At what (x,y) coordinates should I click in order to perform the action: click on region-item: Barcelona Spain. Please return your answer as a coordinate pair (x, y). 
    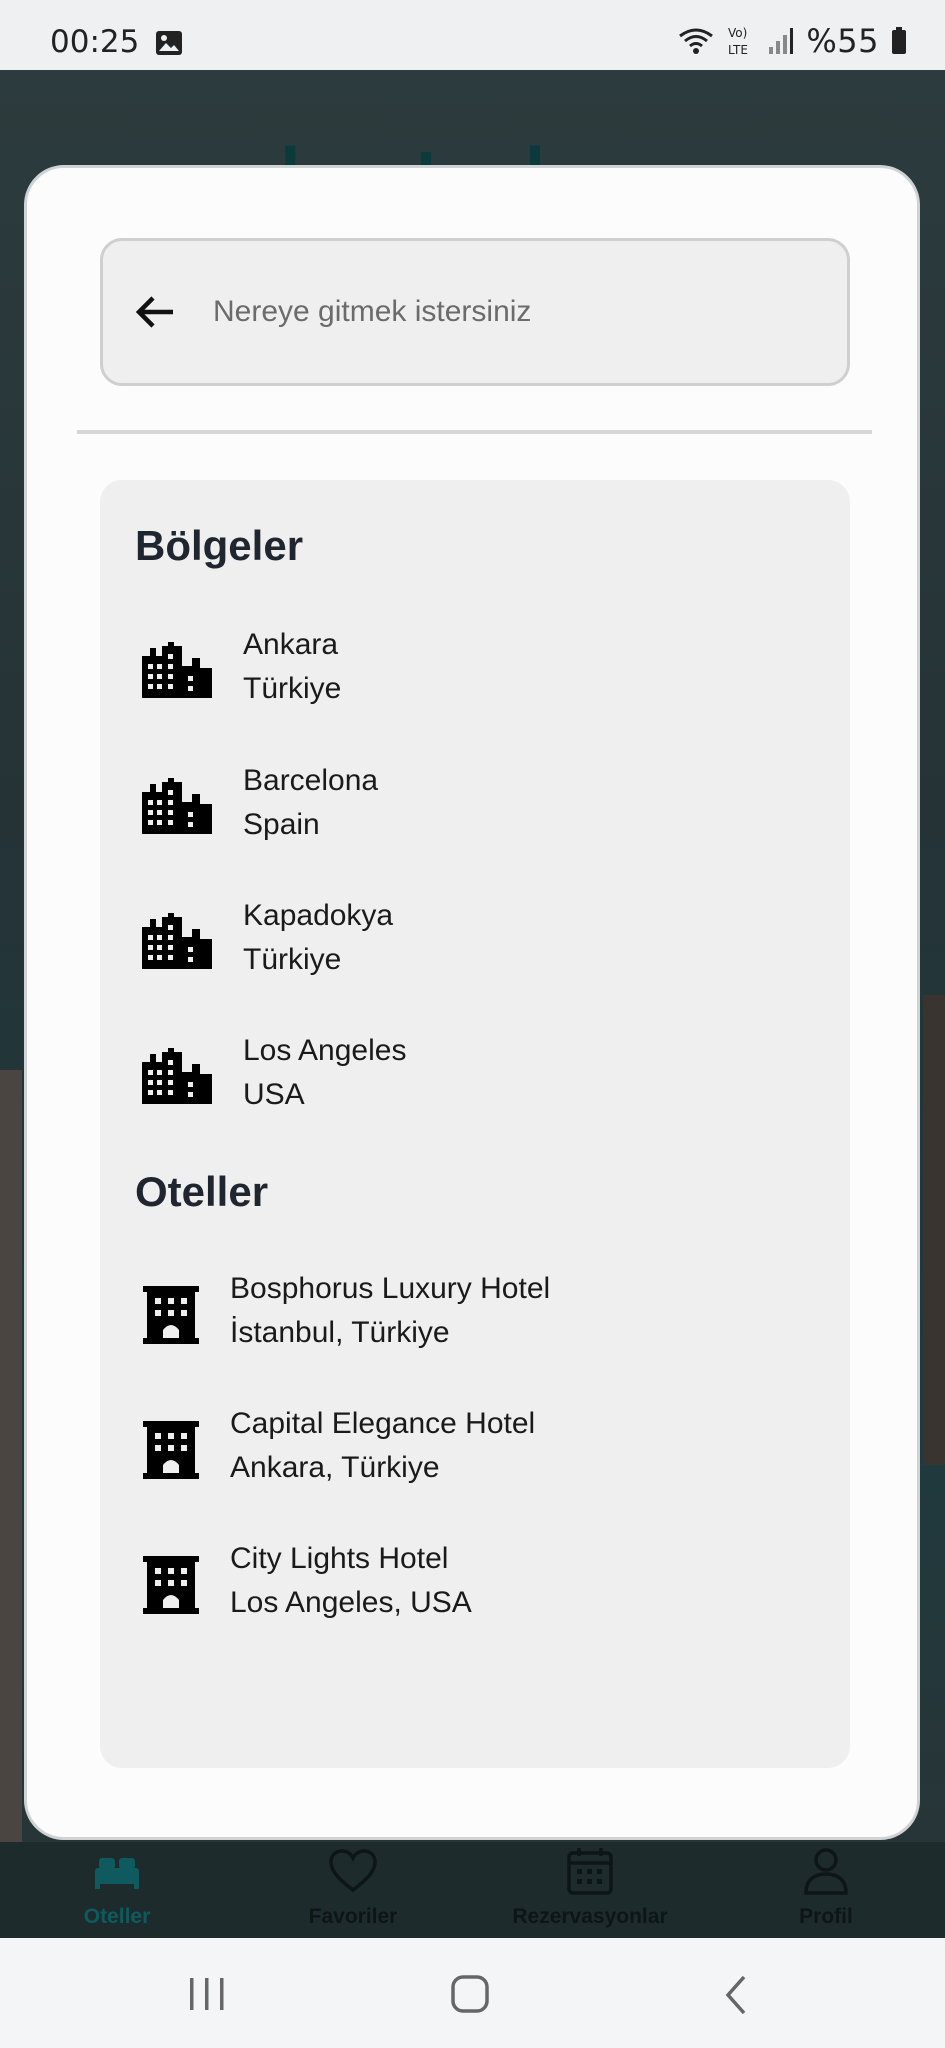
    Looking at the image, I should click on (475, 809).